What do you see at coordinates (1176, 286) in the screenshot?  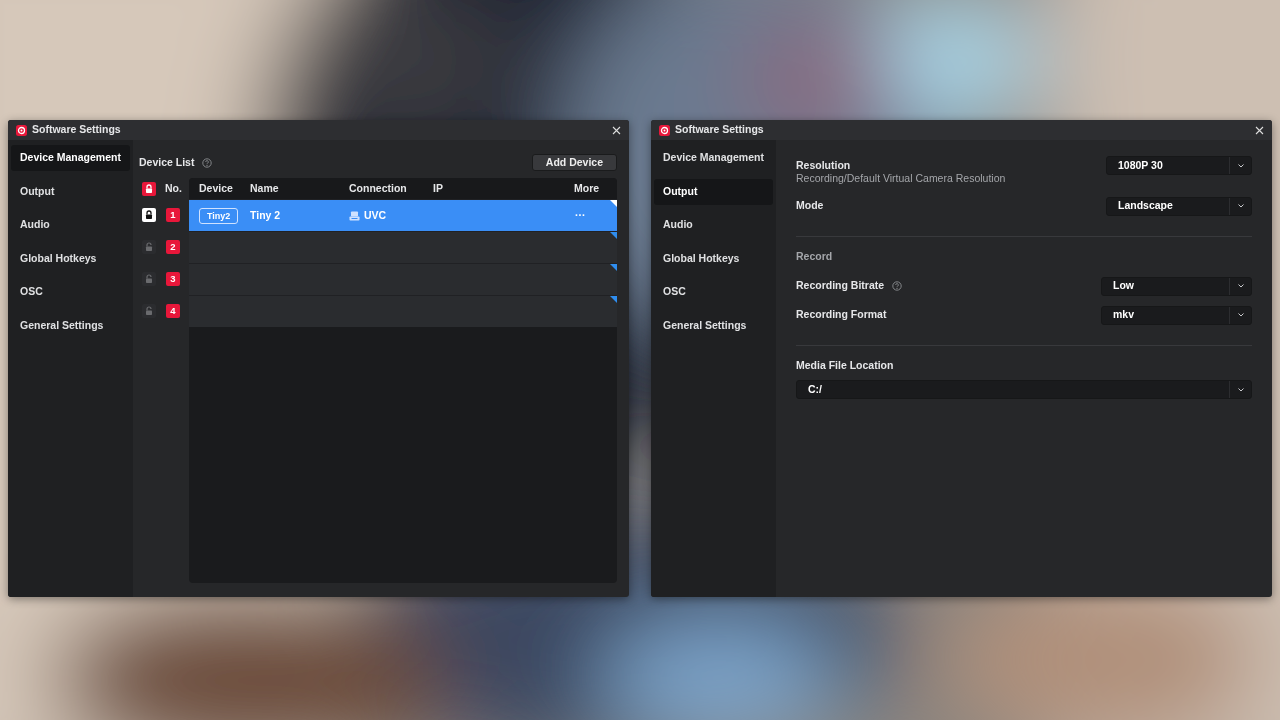 I see `dropdown: Low` at bounding box center [1176, 286].